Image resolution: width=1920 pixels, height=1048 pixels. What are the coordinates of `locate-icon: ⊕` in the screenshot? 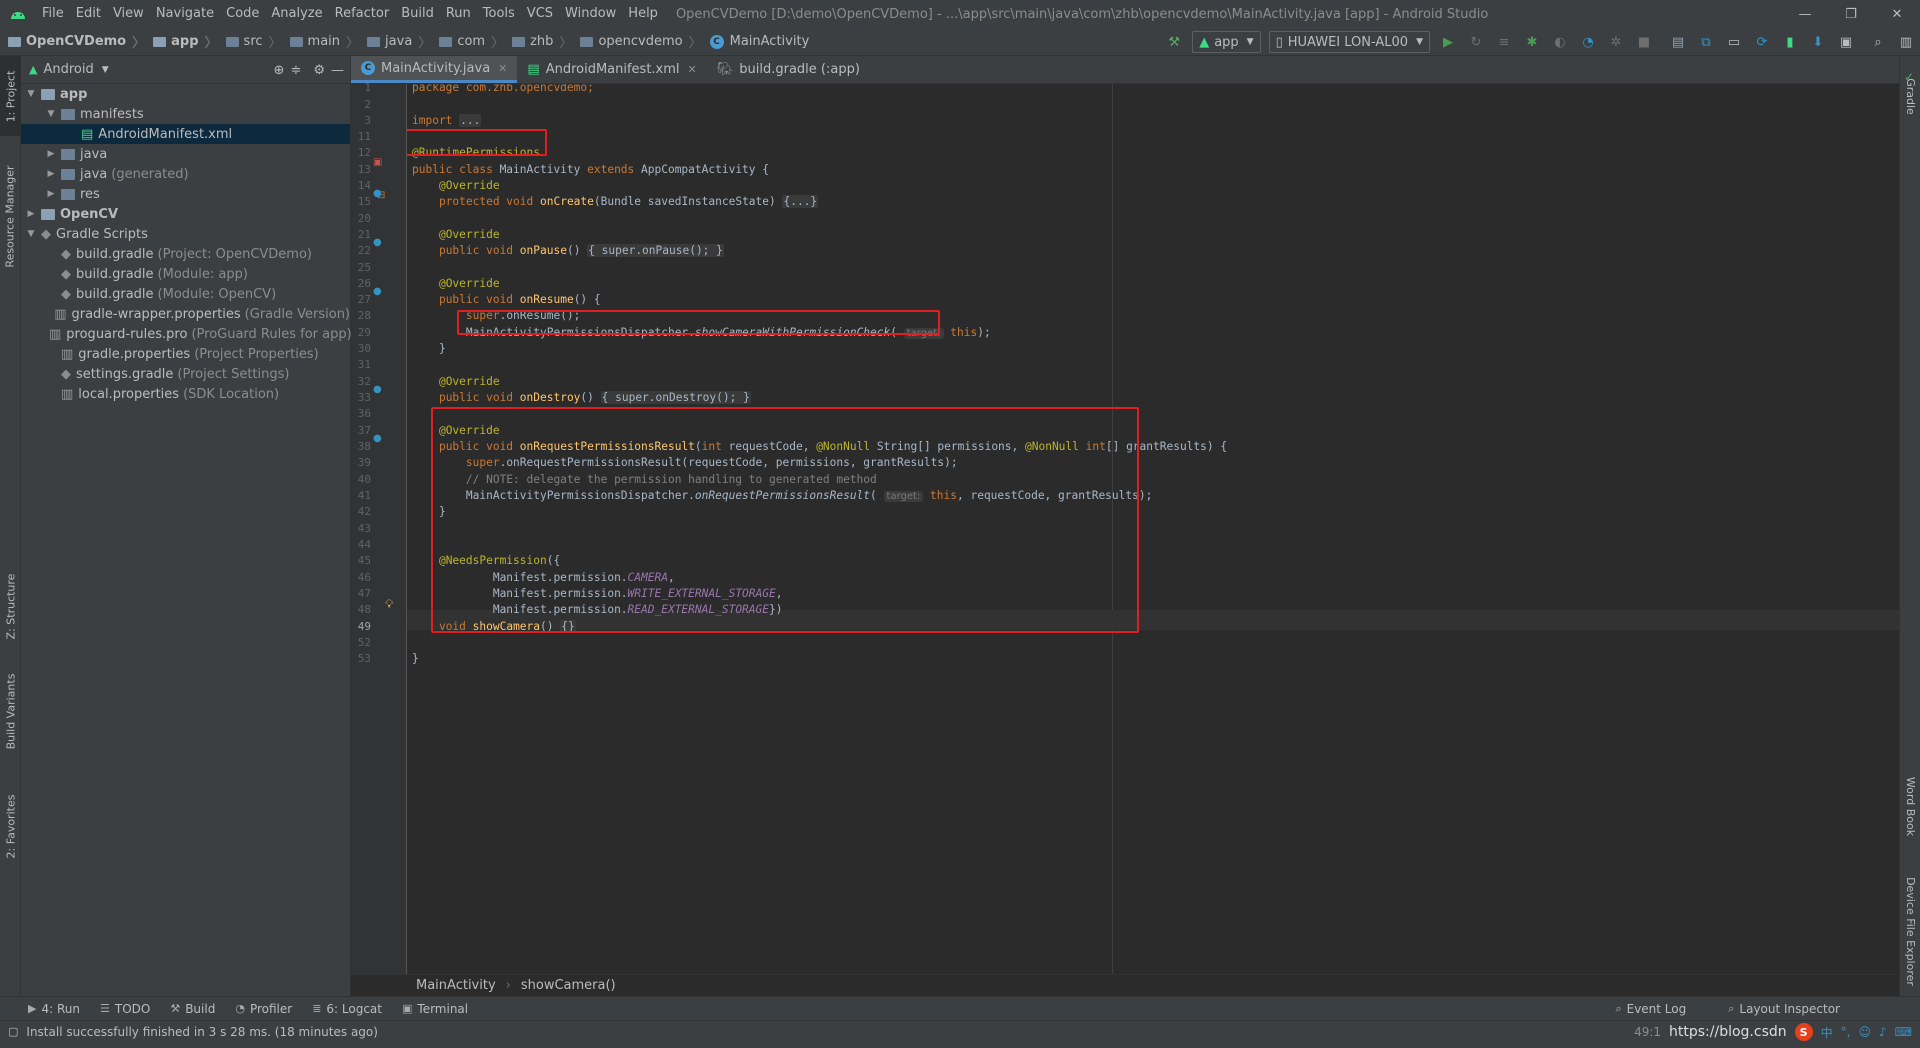 It's located at (279, 70).